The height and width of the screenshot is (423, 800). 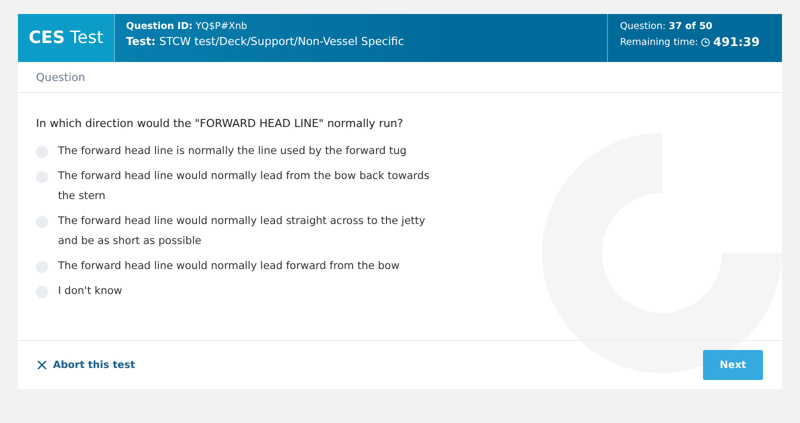 I want to click on question-id: Question ID: YQ$P#Xnb, so click(x=187, y=26).